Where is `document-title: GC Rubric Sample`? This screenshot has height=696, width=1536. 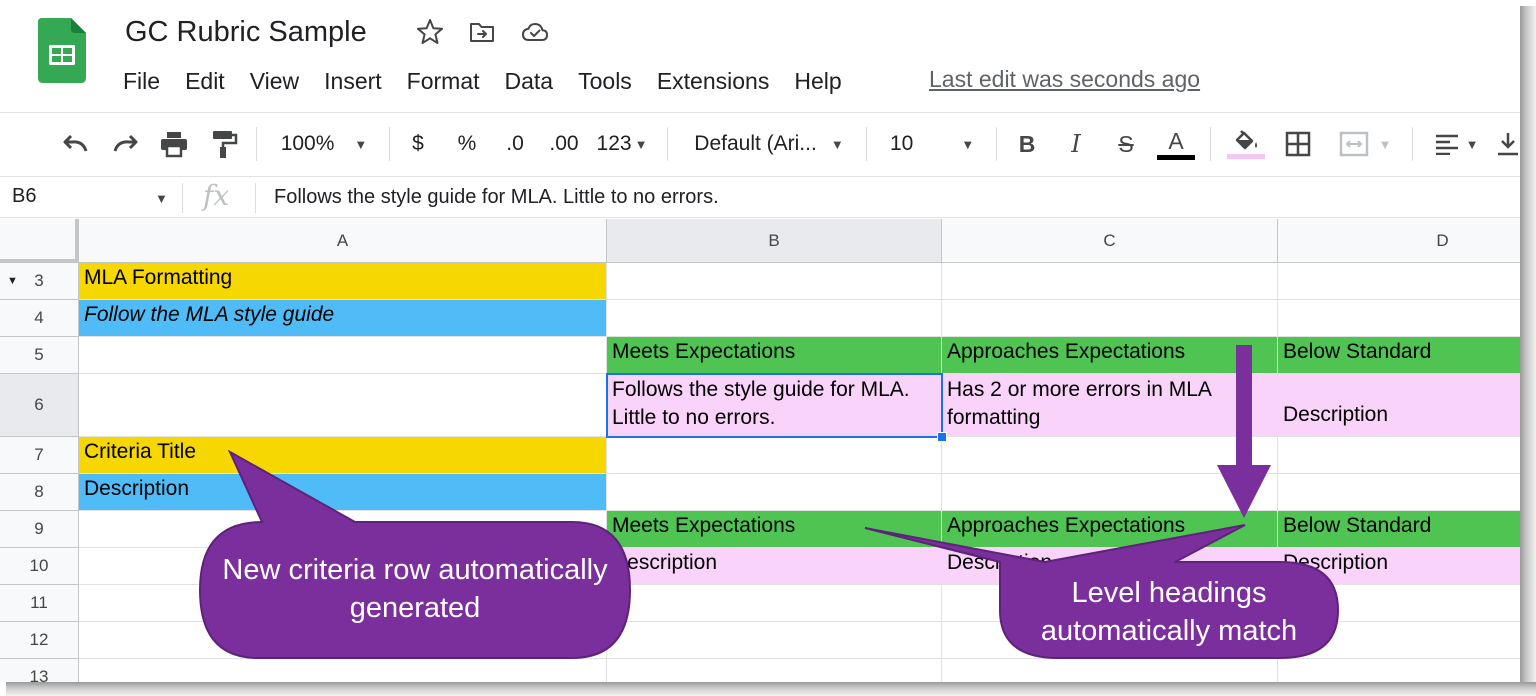
document-title: GC Rubric Sample is located at coordinates (246, 32).